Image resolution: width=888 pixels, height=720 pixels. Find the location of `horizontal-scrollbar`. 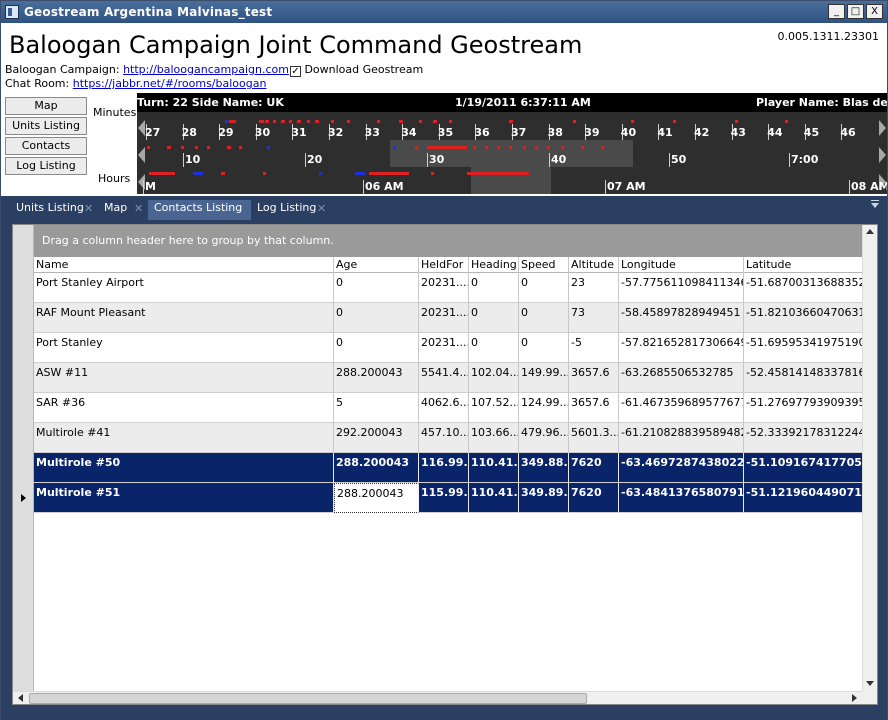

horizontal-scrollbar is located at coordinates (437, 697).